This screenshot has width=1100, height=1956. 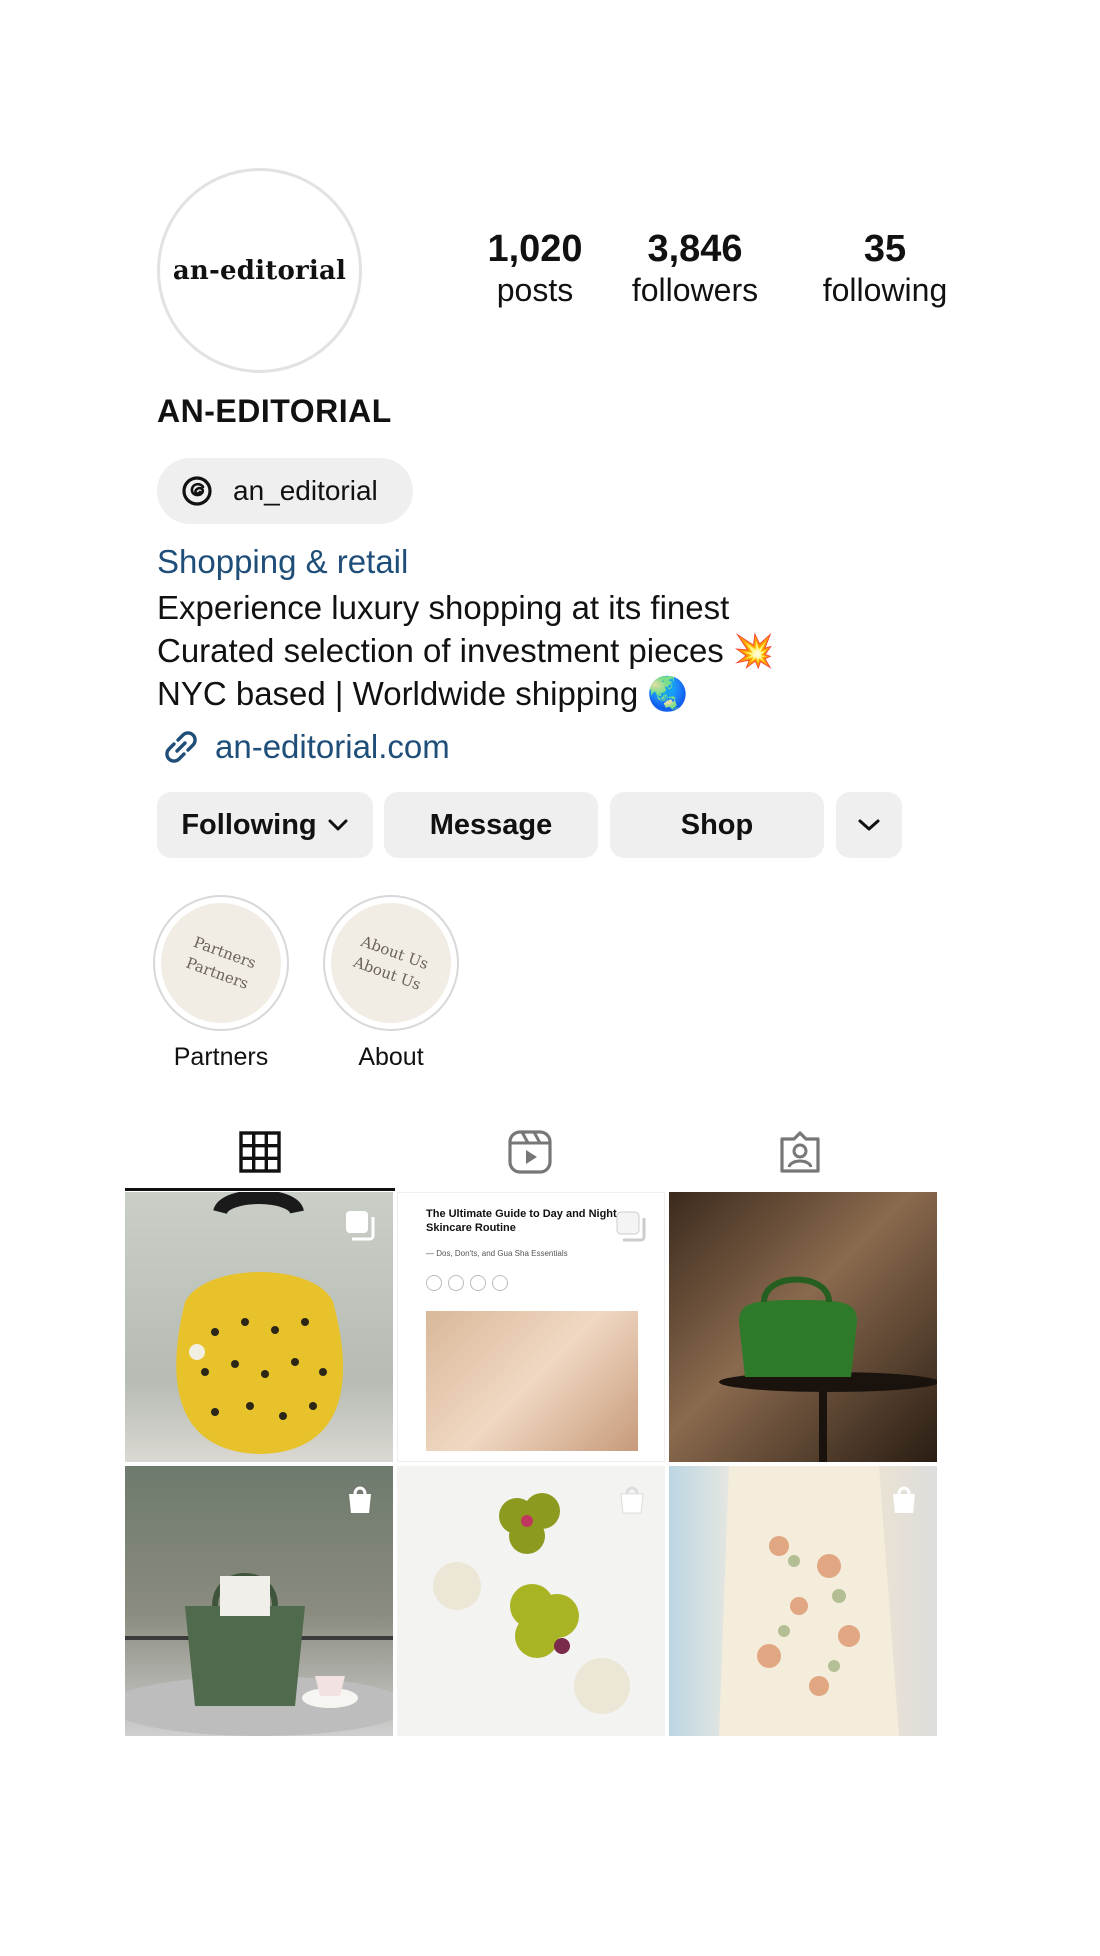 What do you see at coordinates (305, 490) in the screenshot?
I see `threads-handle: an_editorial` at bounding box center [305, 490].